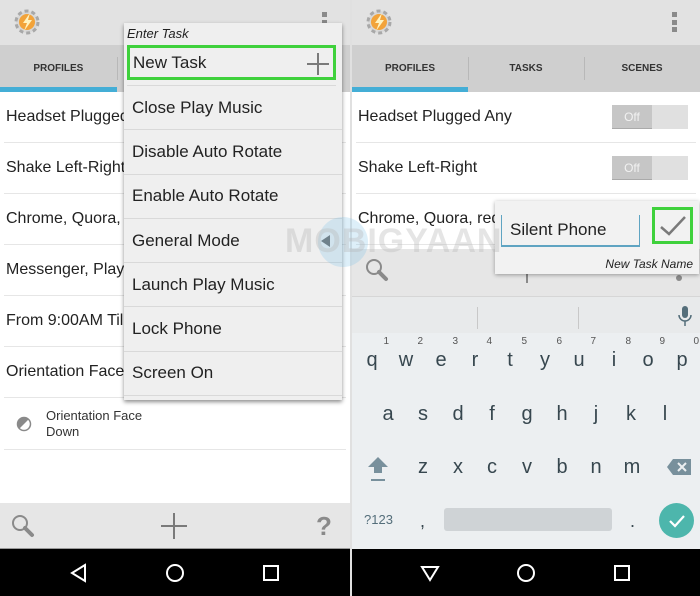 This screenshot has width=700, height=596. I want to click on system-nav-bar, so click(526, 572).